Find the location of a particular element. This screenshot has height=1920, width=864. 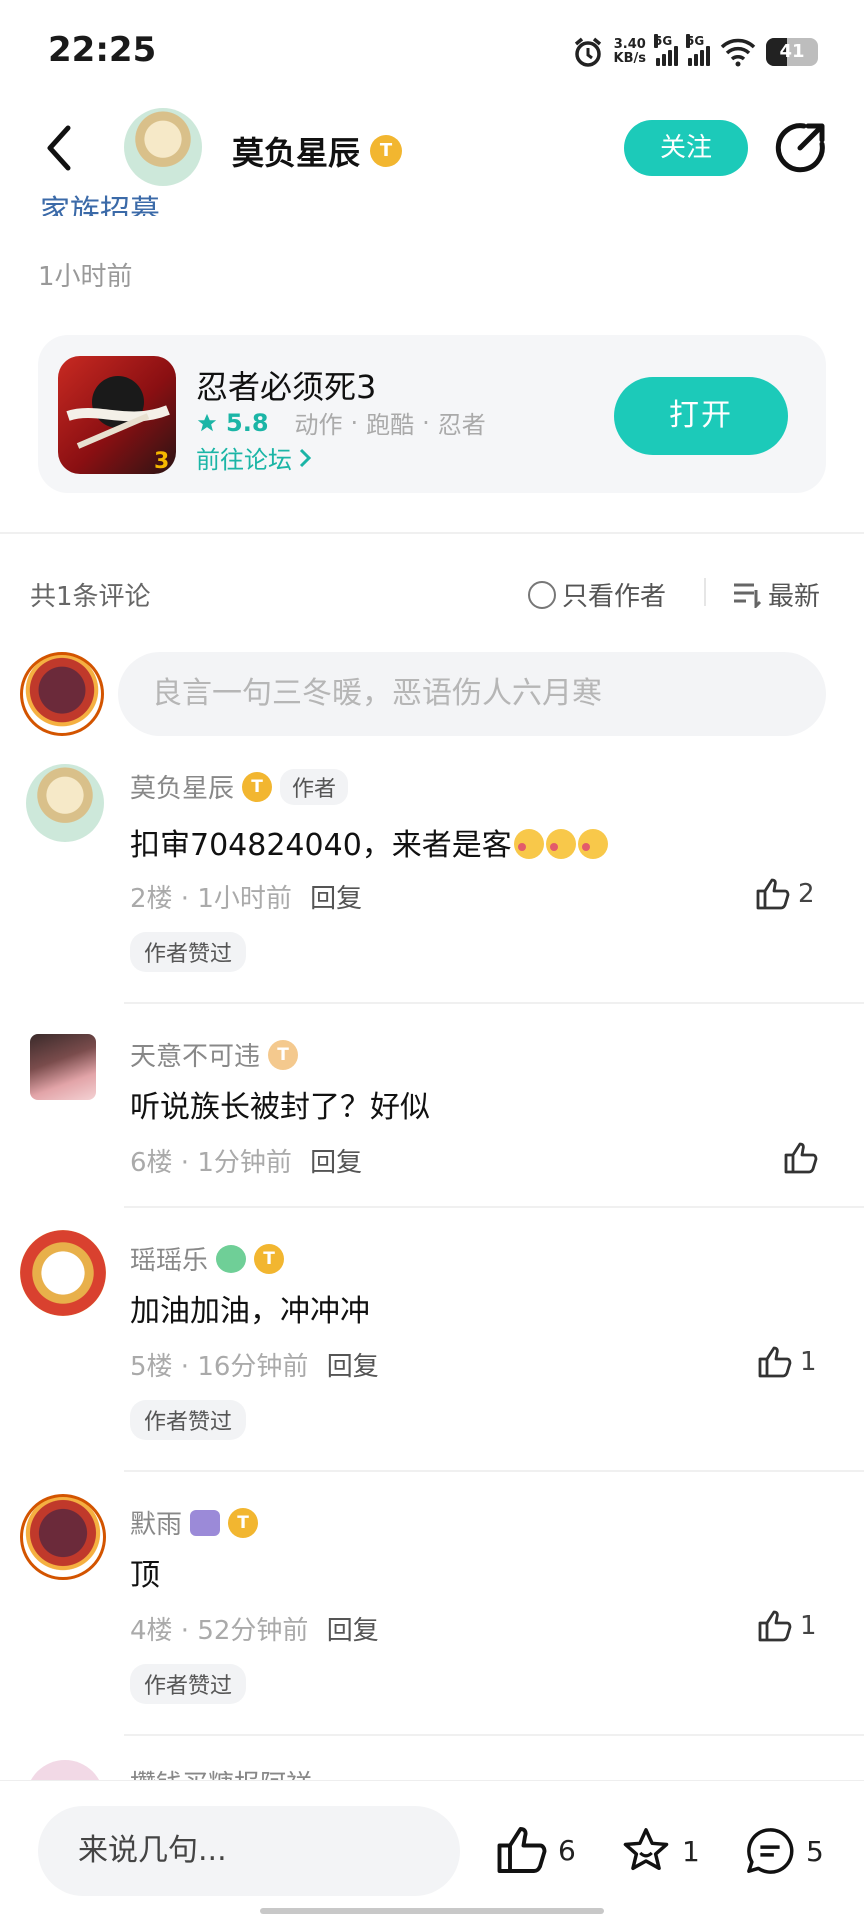

alarm-icon is located at coordinates (587, 52).